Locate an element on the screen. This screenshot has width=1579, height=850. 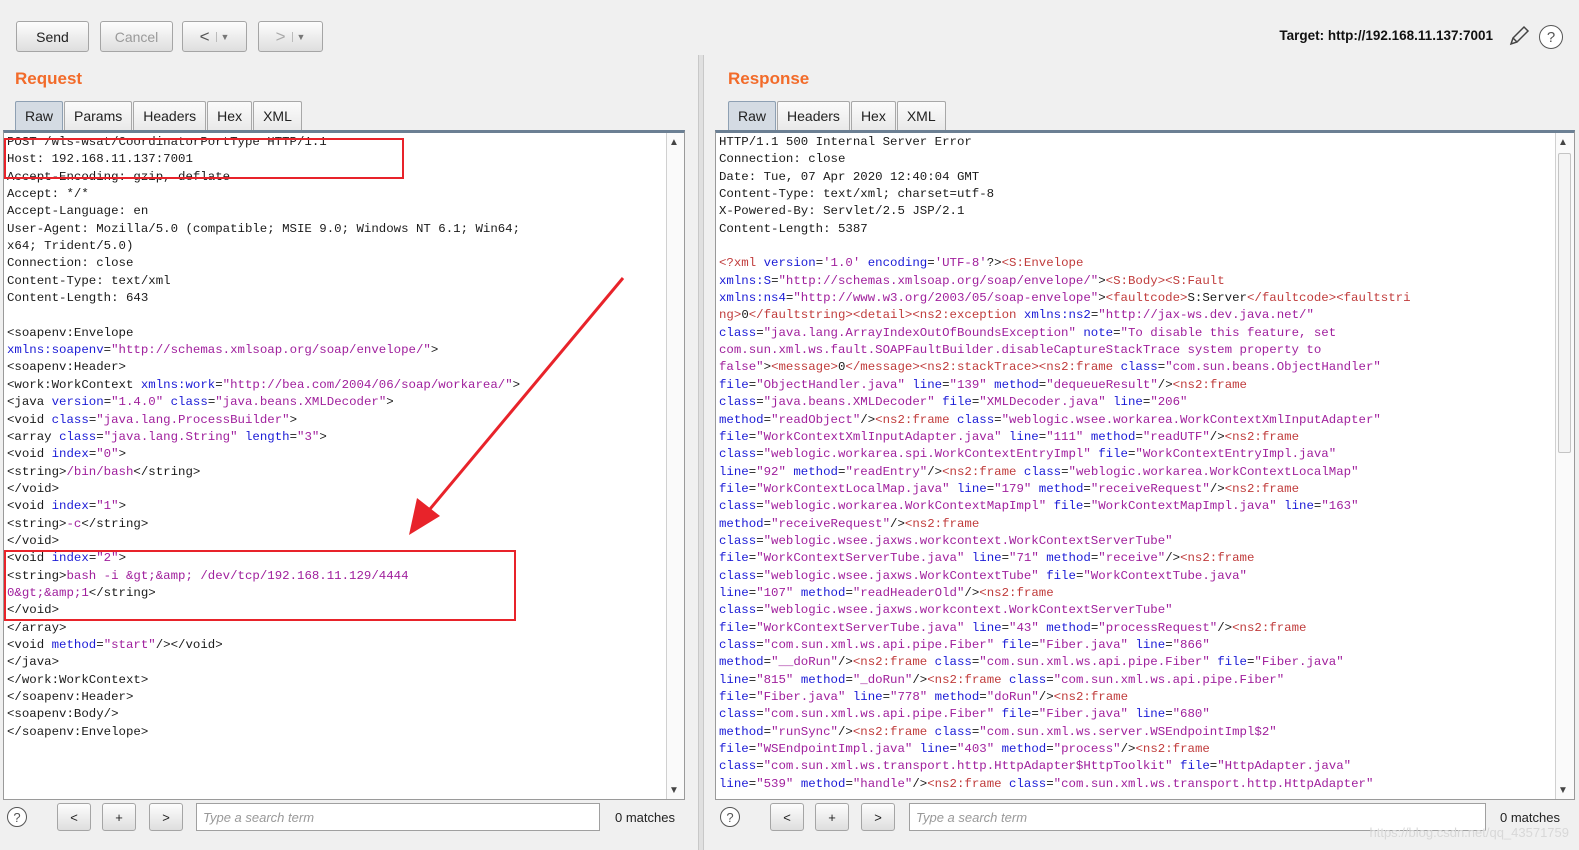
code-line: method="receiveRequest"/><ns2:frame is located at coordinates (849, 523).